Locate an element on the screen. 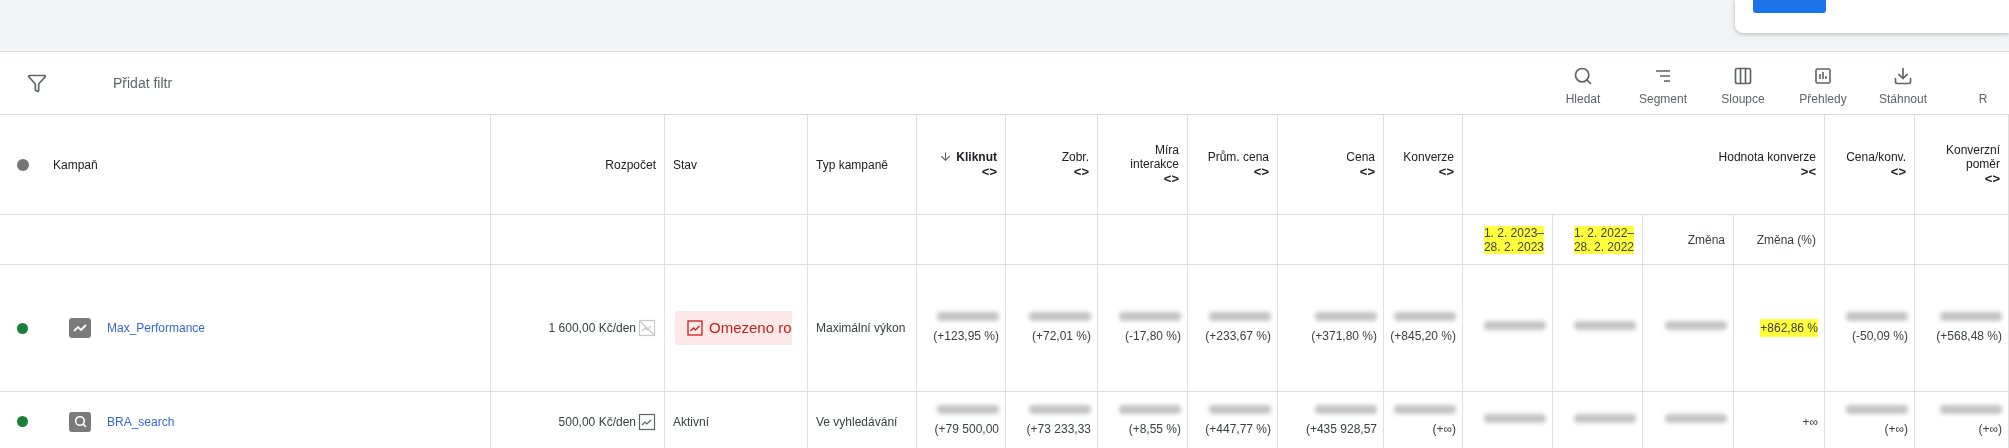 This screenshot has height=448, width=2009. status-chip: Omezeno ro is located at coordinates (733, 328).